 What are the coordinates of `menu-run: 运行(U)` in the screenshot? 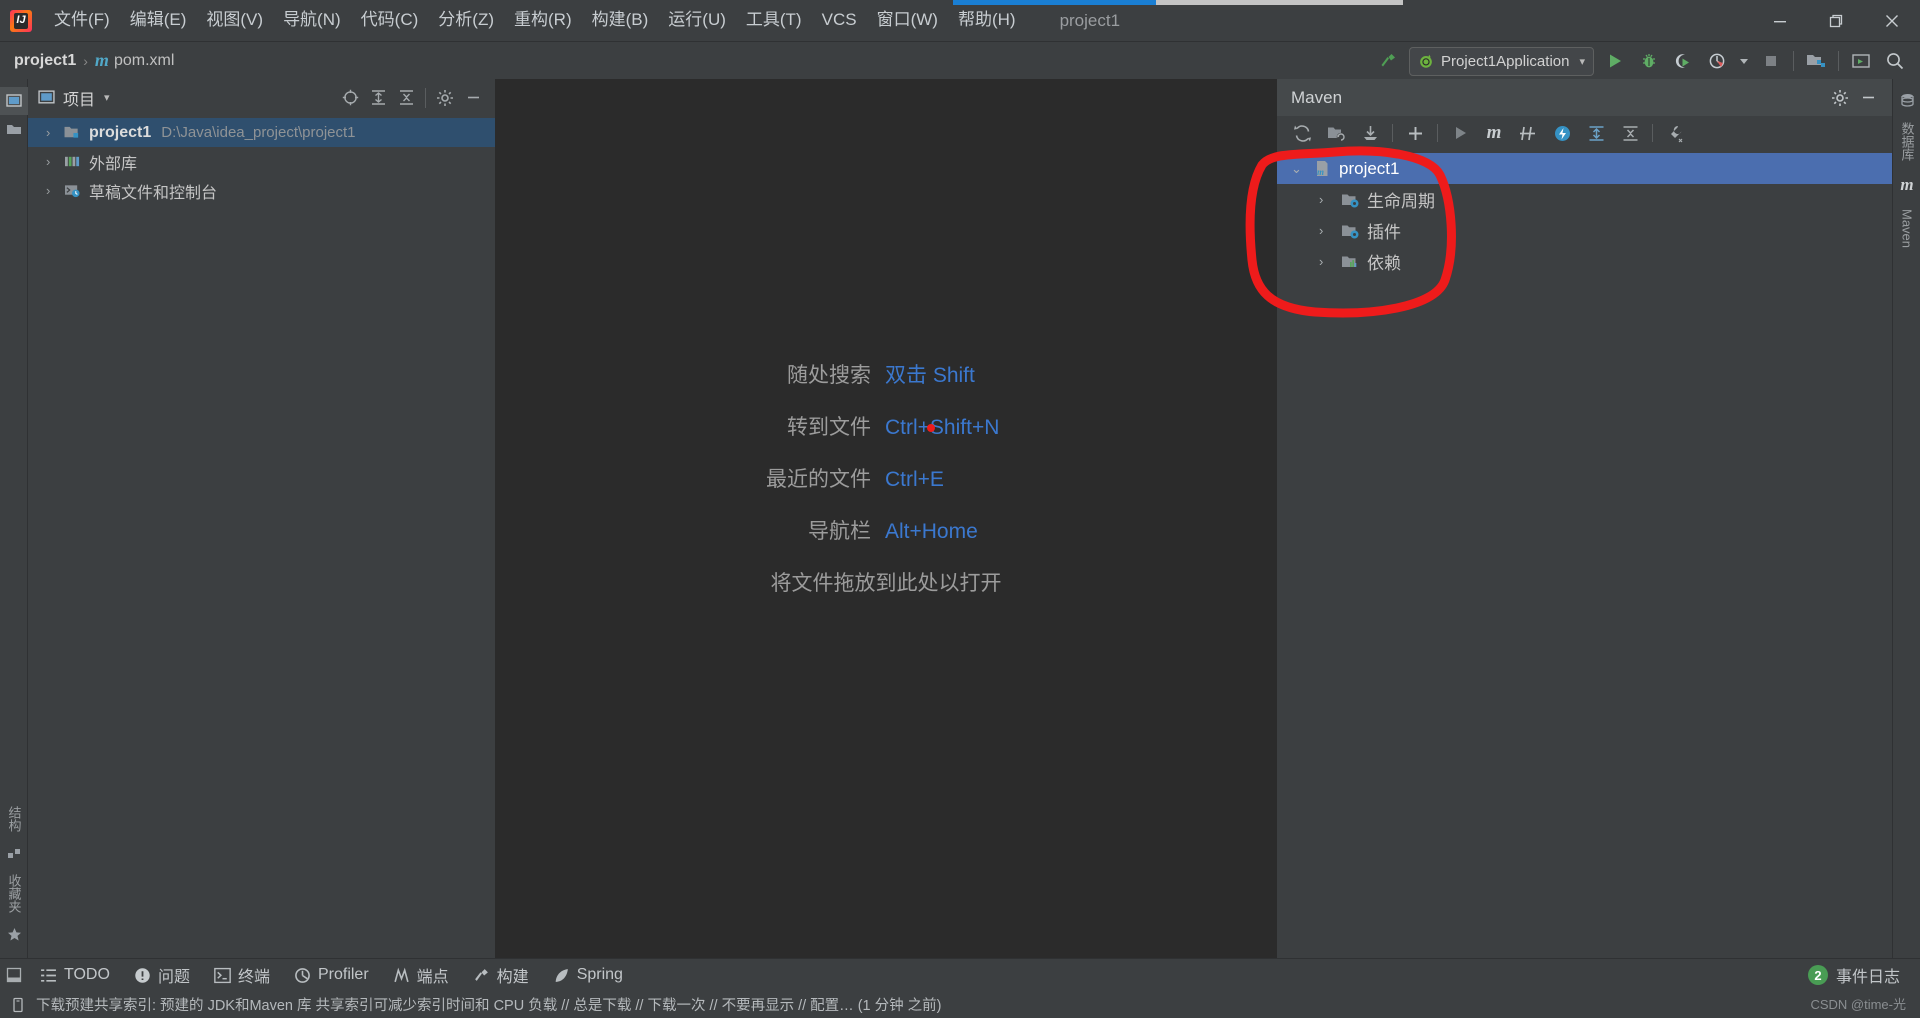 It's located at (697, 20).